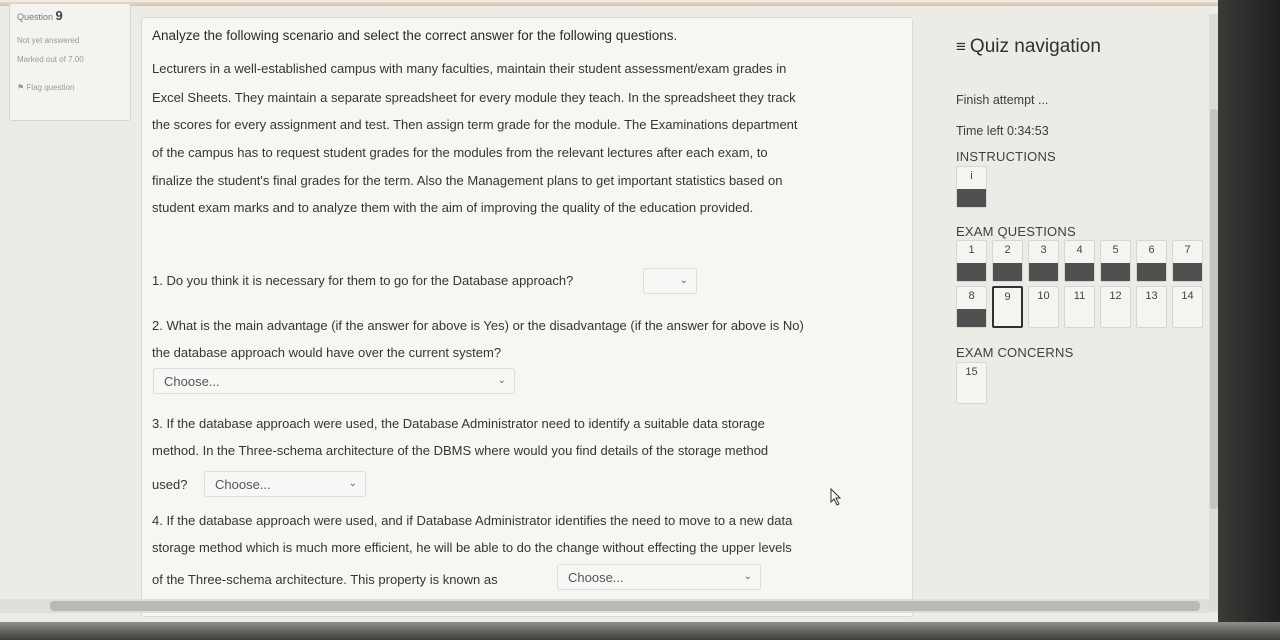 The image size is (1280, 640). What do you see at coordinates (1079, 307) in the screenshot?
I see `question-nav-button-11: 11` at bounding box center [1079, 307].